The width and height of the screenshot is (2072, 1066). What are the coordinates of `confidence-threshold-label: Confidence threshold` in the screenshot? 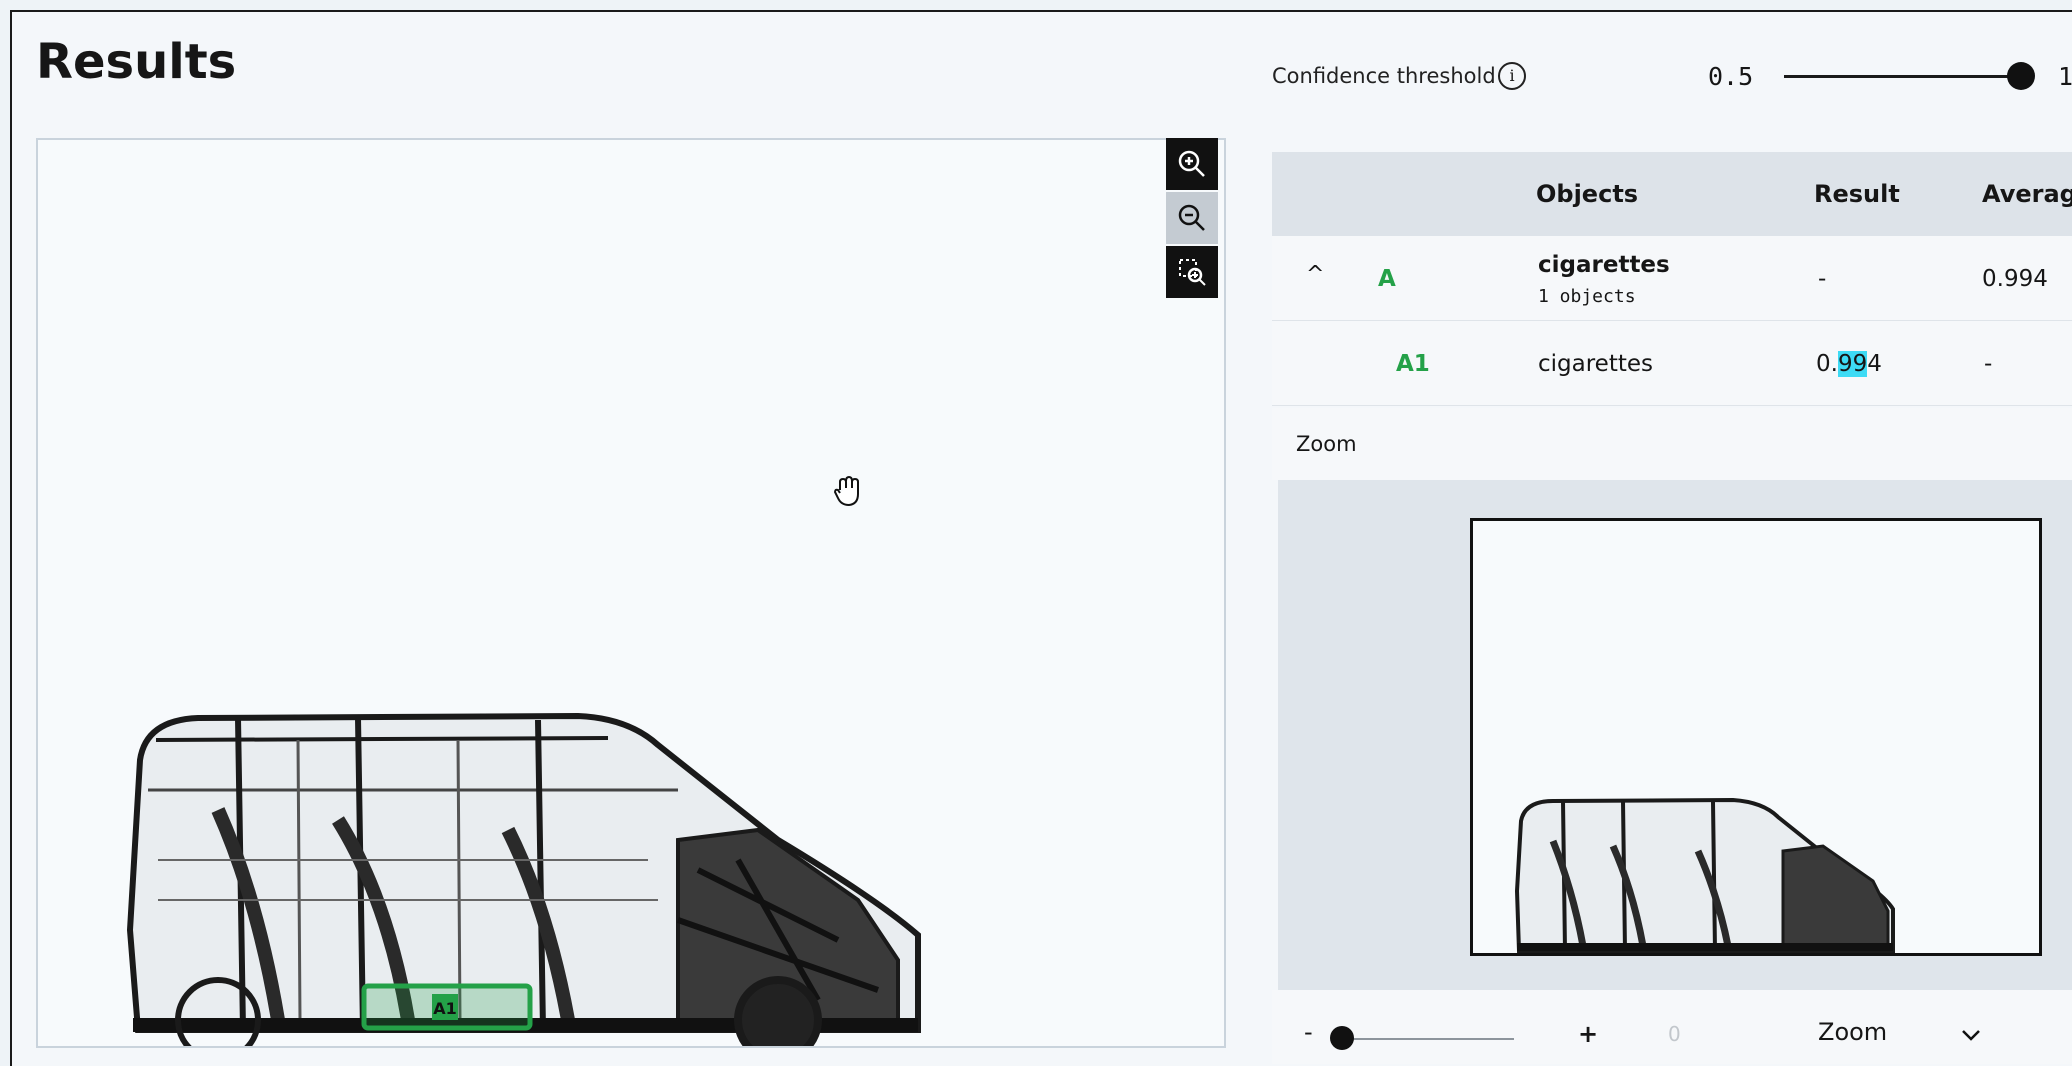 It's located at (1384, 76).